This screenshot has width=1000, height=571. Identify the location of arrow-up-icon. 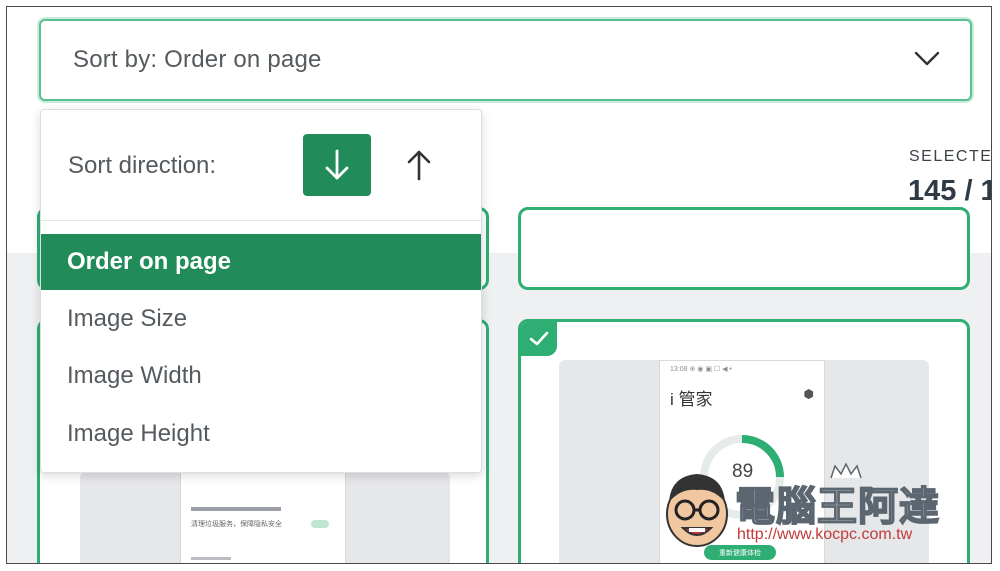
(419, 165).